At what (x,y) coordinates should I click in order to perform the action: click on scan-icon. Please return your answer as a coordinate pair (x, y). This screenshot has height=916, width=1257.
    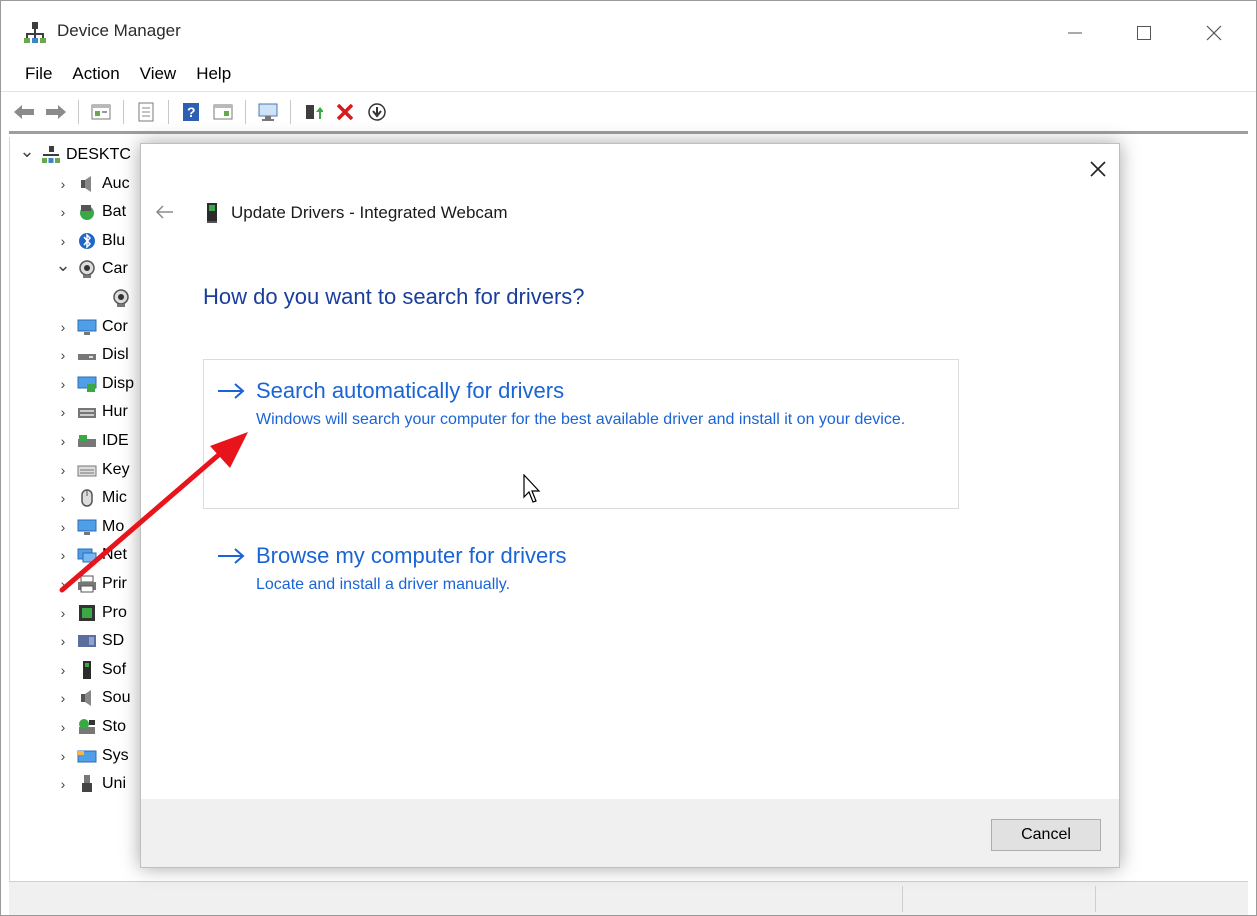
    Looking at the image, I should click on (146, 111).